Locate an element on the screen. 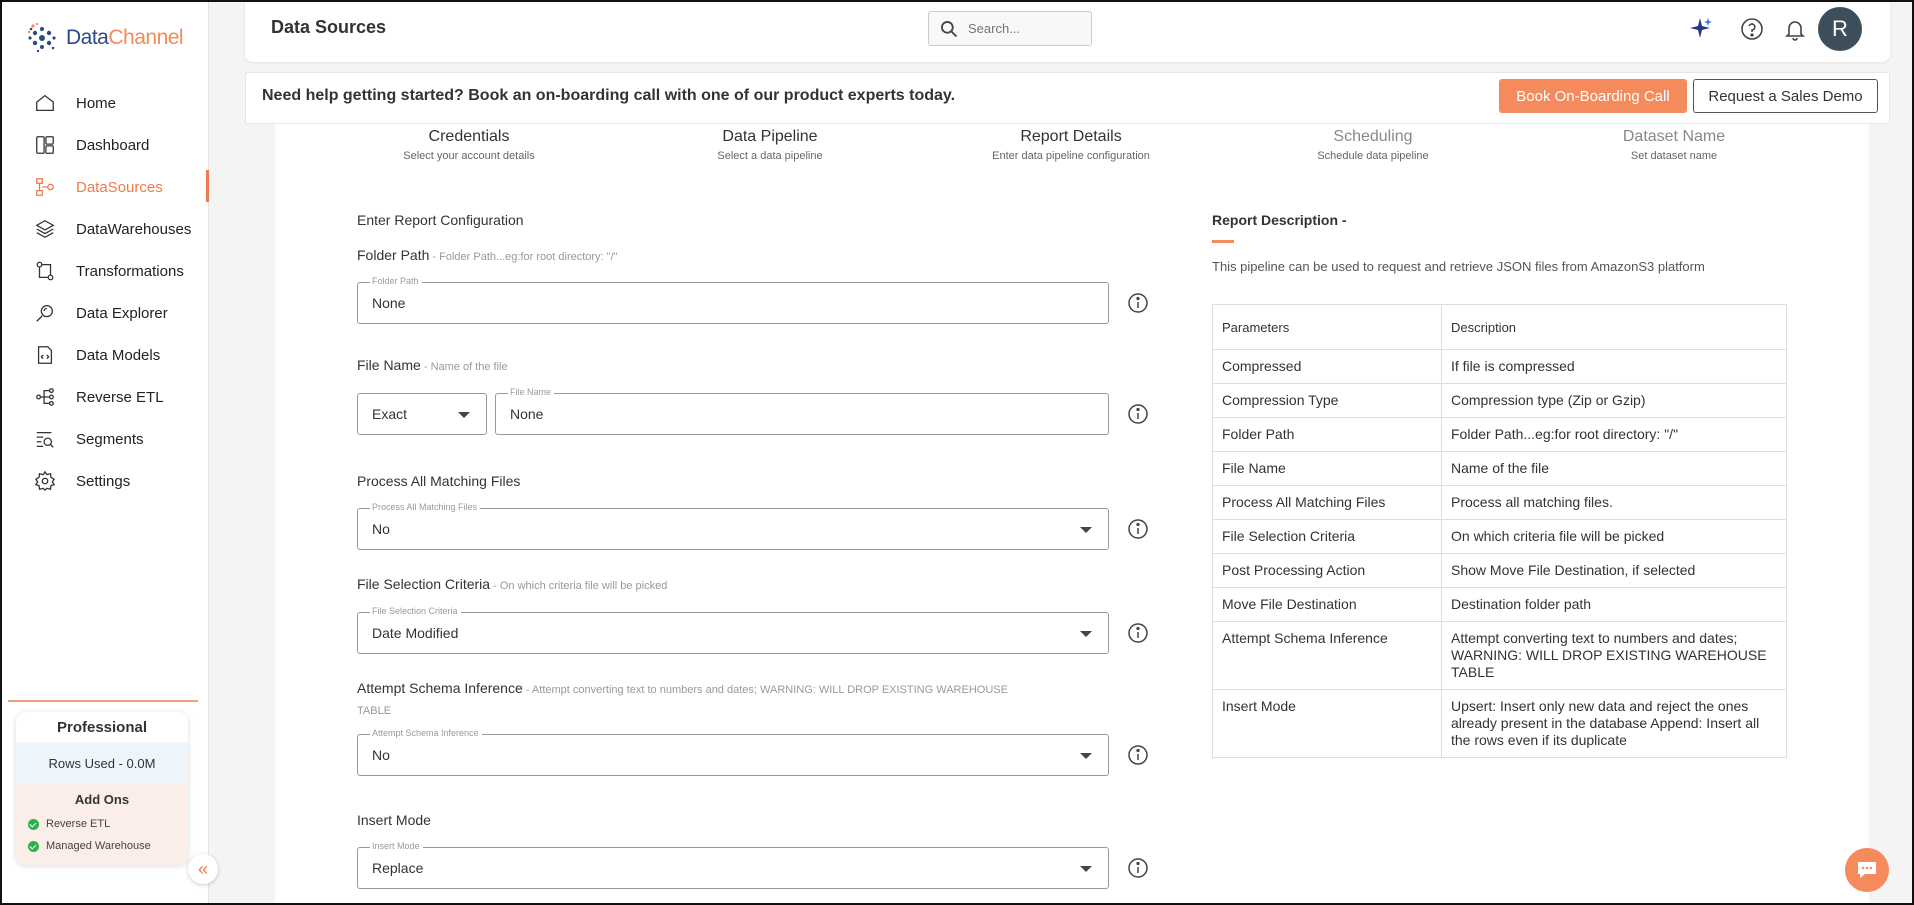 Image resolution: width=1914 pixels, height=905 pixels. chat-support-button is located at coordinates (1867, 870).